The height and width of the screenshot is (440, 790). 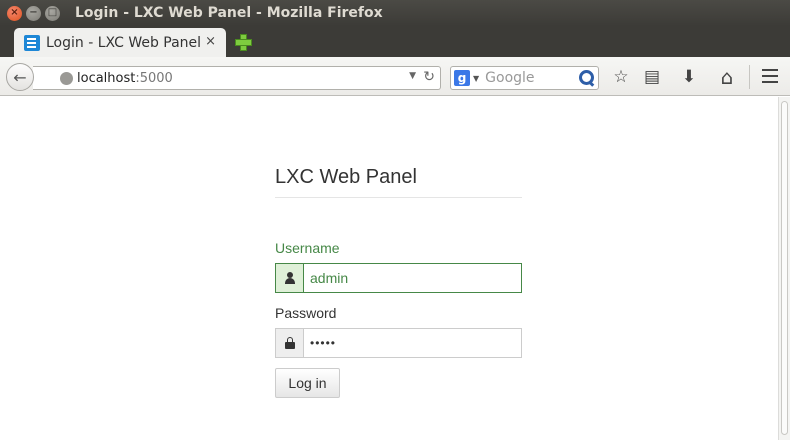 I want to click on tab-login: Login - LXC Web Panel ×, so click(x=120, y=42).